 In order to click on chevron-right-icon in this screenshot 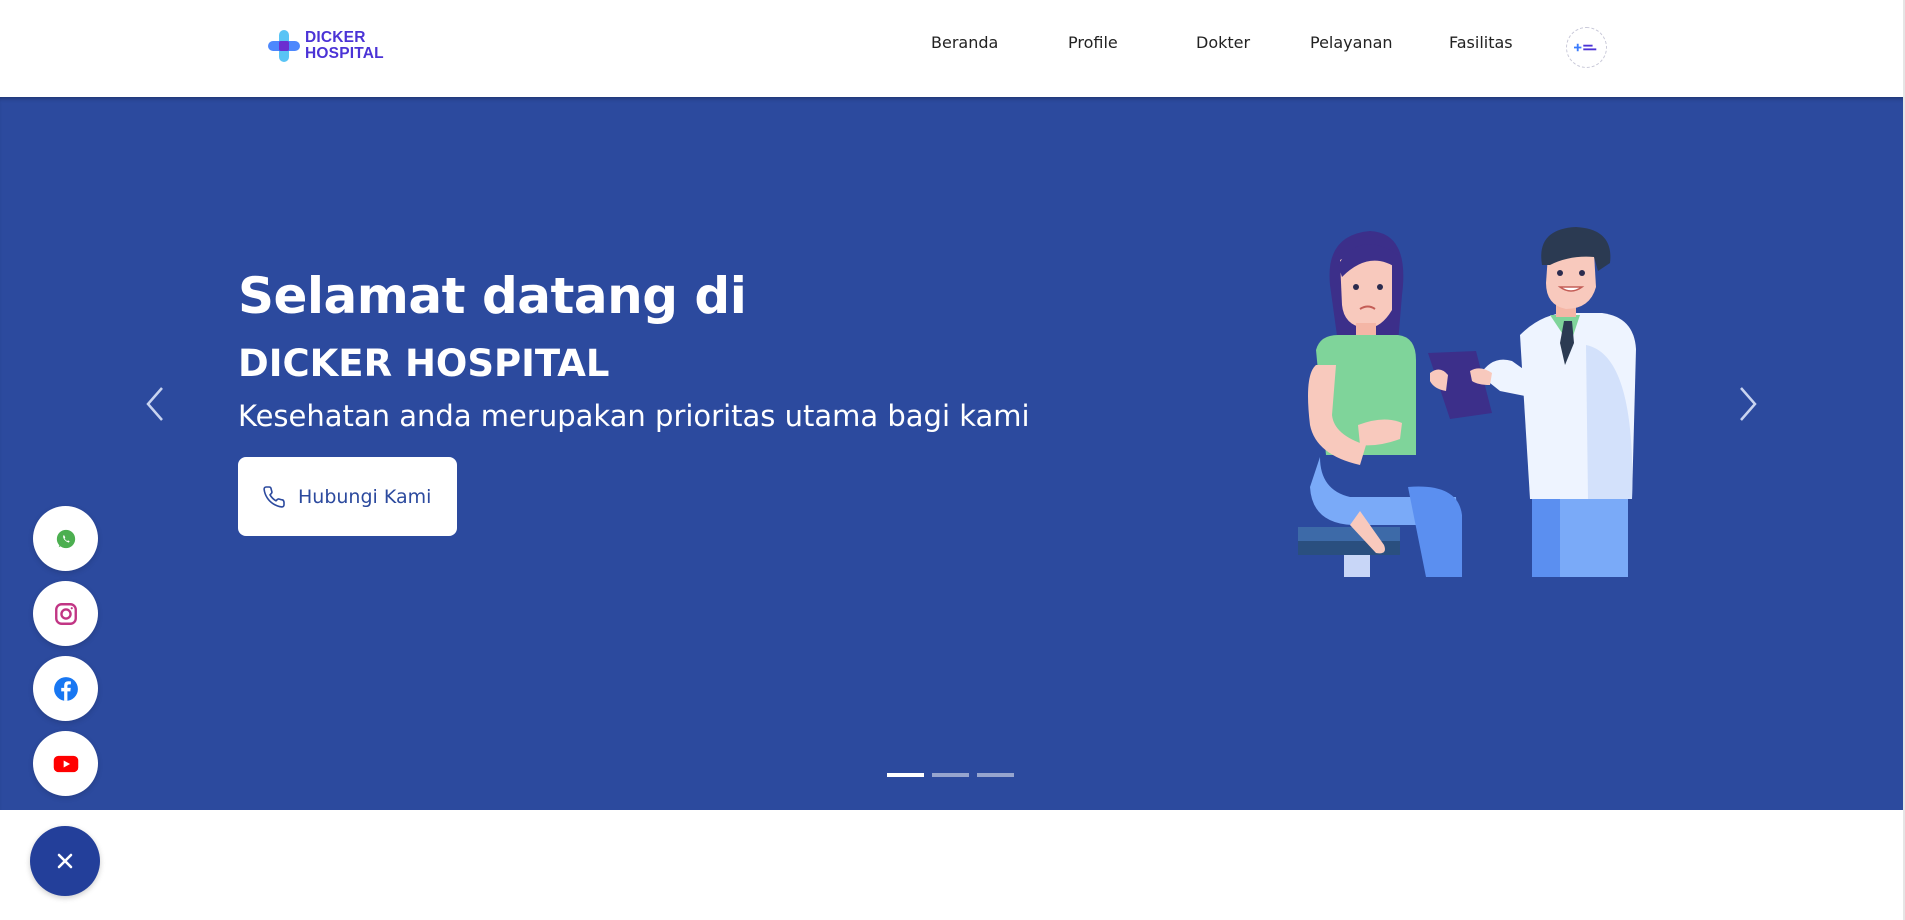, I will do `click(1748, 404)`.